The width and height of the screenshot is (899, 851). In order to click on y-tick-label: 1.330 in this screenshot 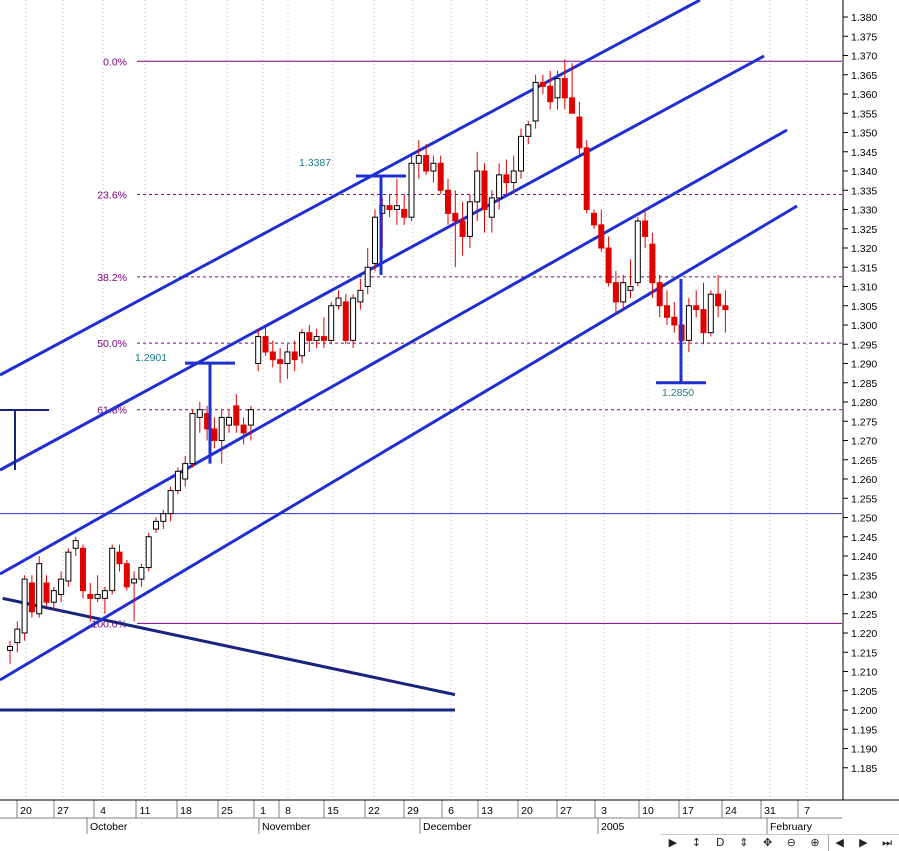, I will do `click(864, 211)`.